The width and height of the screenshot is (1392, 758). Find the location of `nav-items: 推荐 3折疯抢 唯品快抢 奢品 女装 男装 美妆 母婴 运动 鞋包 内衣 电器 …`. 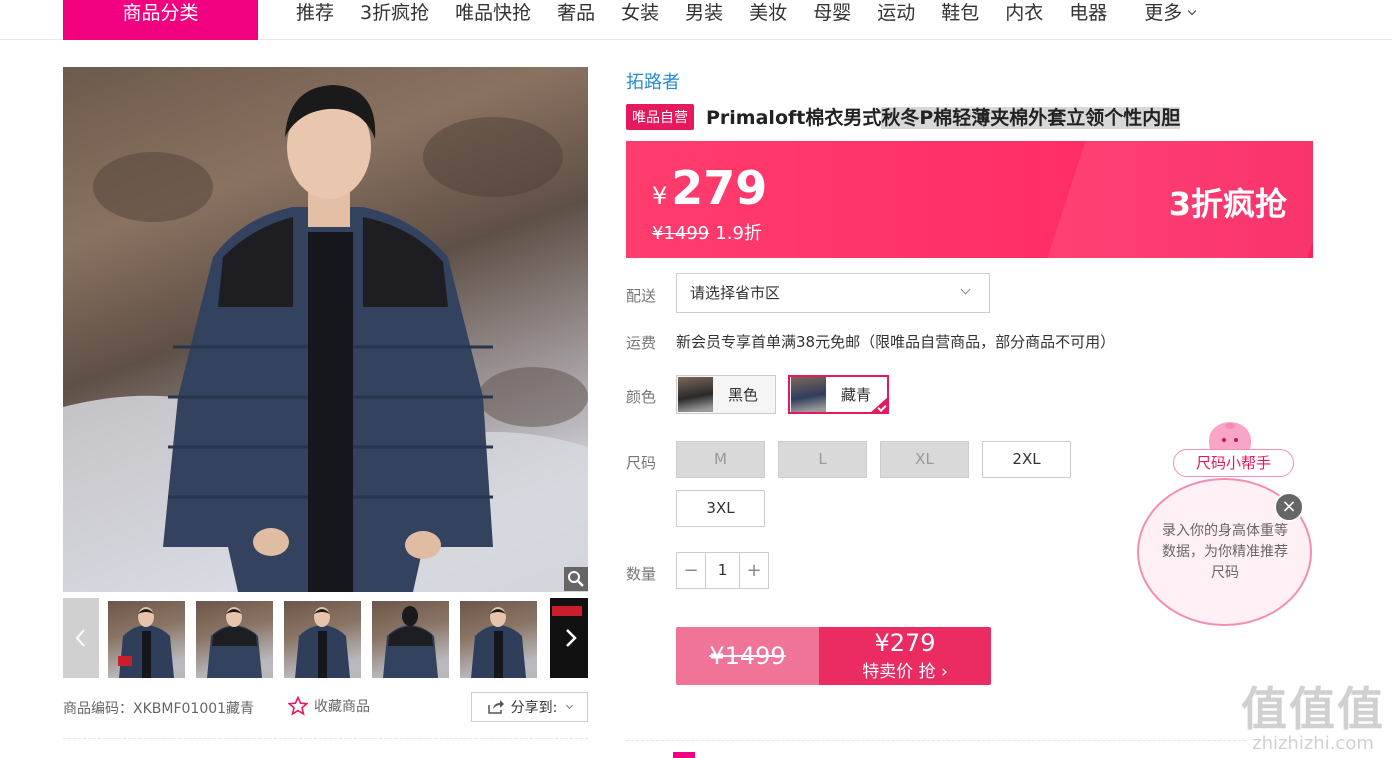

nav-items: 推荐 3折疯抢 唯品快抢 奢品 女装 男装 美妆 母婴 运动 鞋包 内衣 电器 … is located at coordinates (745, 13).